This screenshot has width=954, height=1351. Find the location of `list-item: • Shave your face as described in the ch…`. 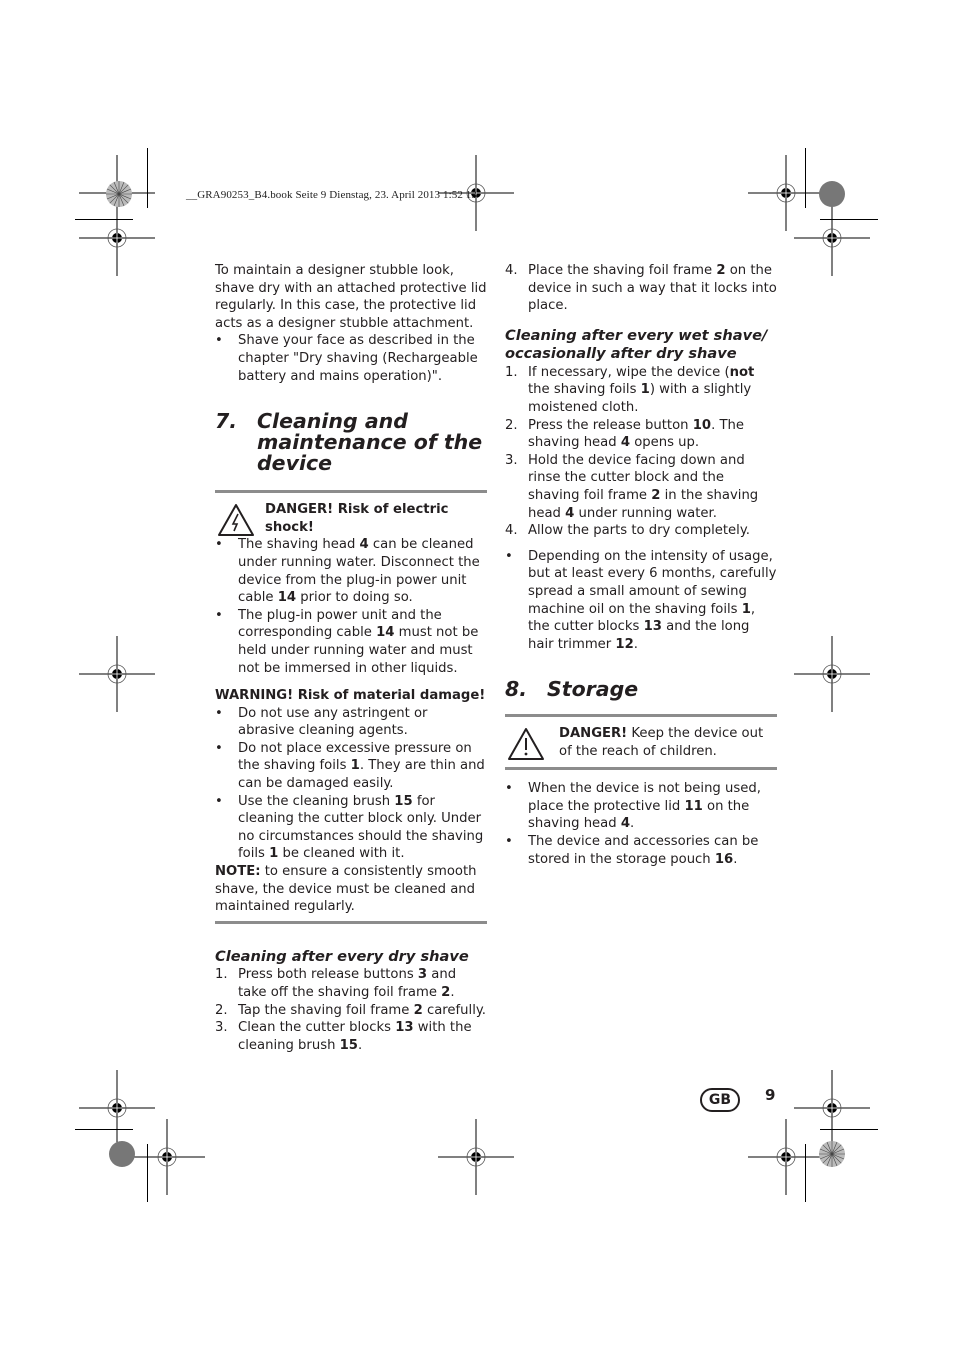

list-item: • Shave your face as described in the ch… is located at coordinates (346, 358).